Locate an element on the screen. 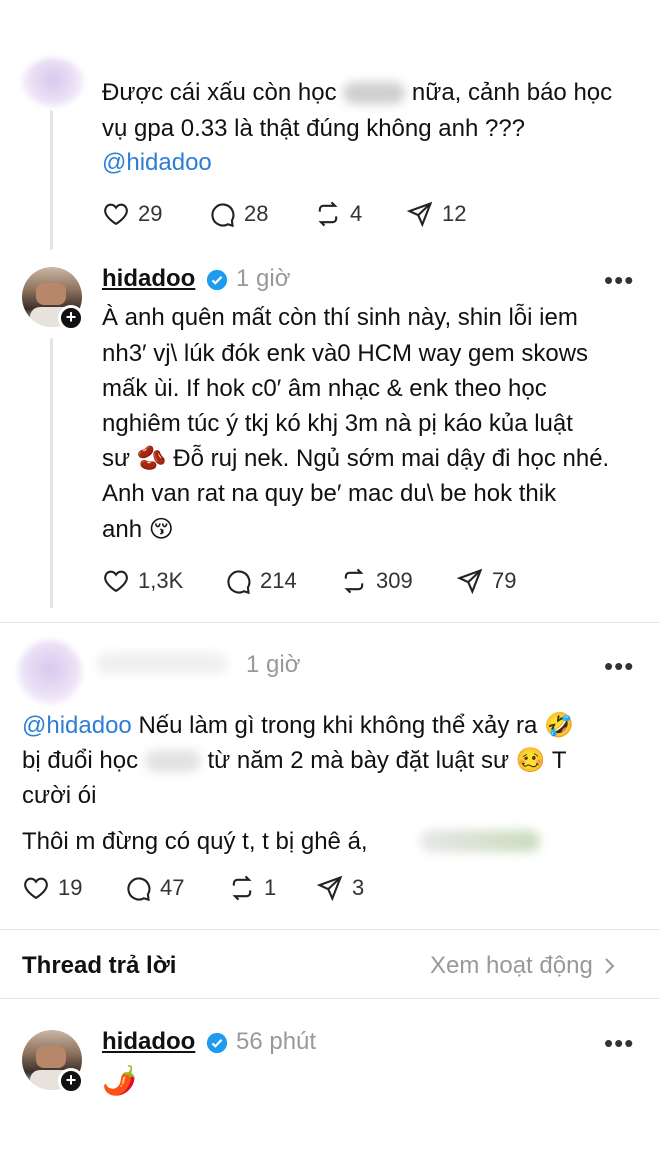 This screenshot has width=660, height=1173. comment-button: 47 is located at coordinates (154, 888).